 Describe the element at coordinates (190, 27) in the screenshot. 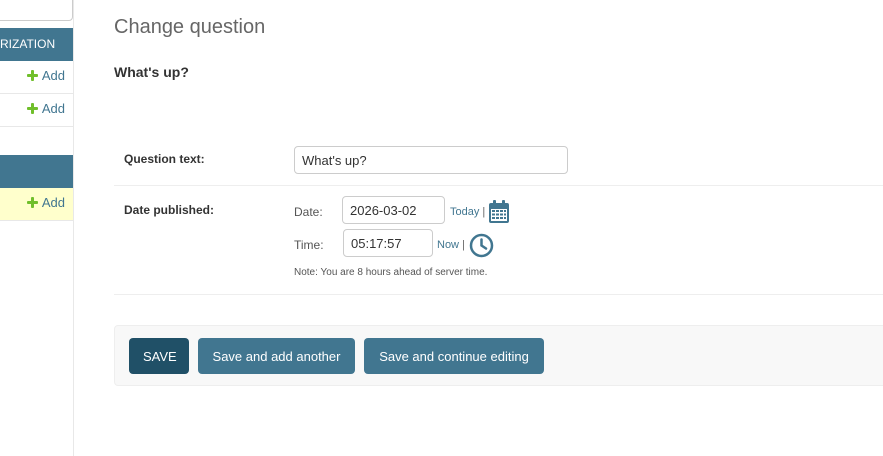

I see `page-title: Change question` at that location.